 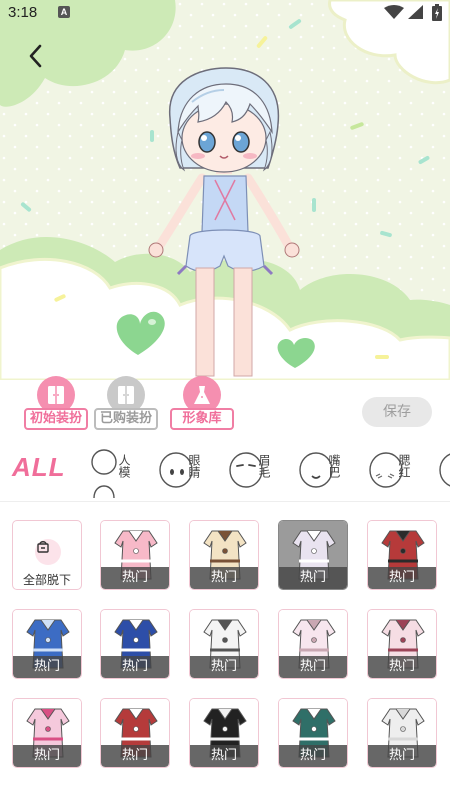 I want to click on back-button, so click(x=36, y=56).